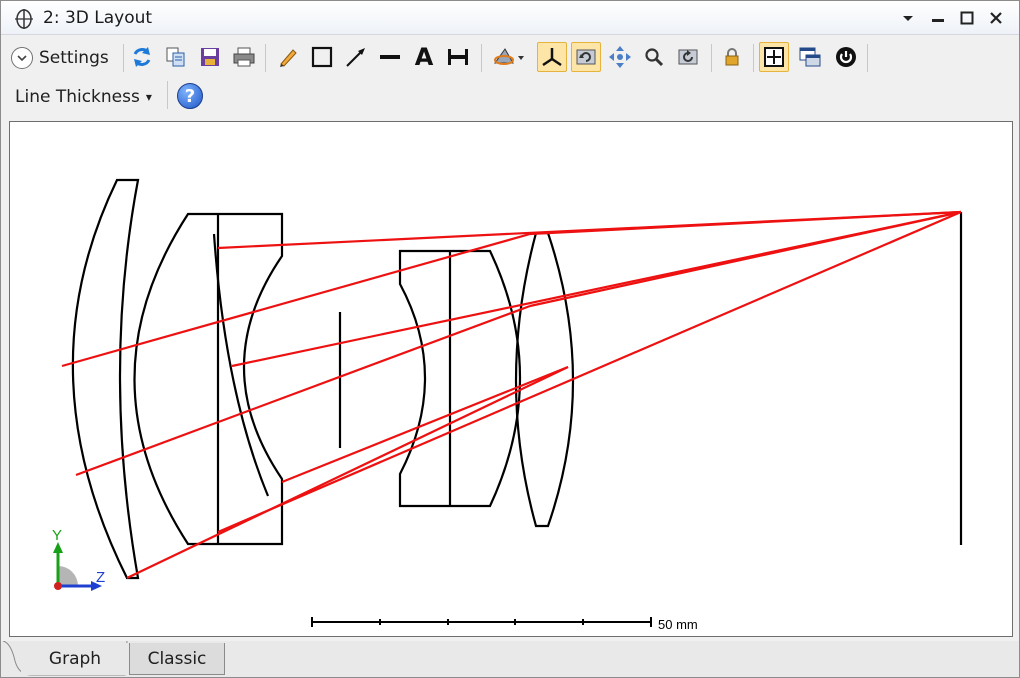  Describe the element at coordinates (510, 659) in the screenshot. I see `view-tabs: Graph Classic` at that location.